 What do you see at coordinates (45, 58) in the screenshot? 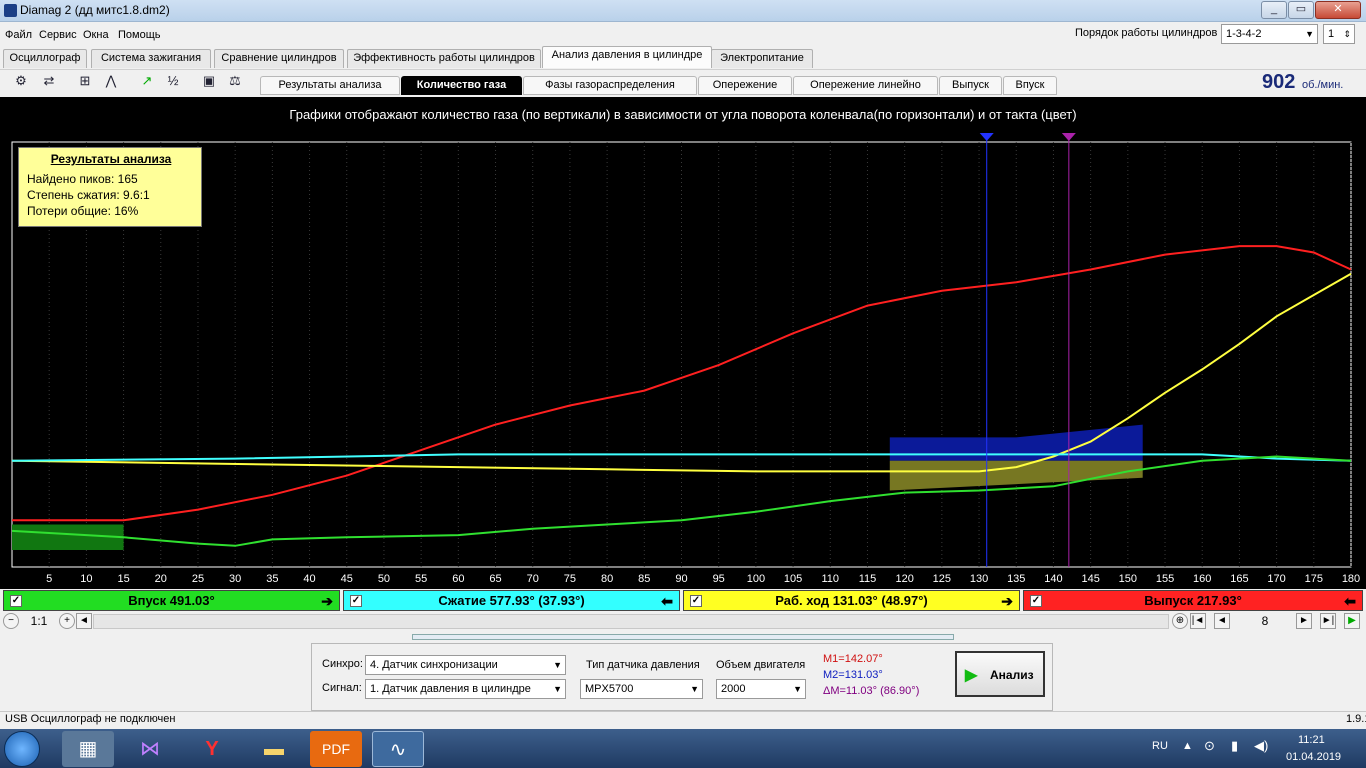
I see `tab-oscillograph: Осциллограф` at bounding box center [45, 58].